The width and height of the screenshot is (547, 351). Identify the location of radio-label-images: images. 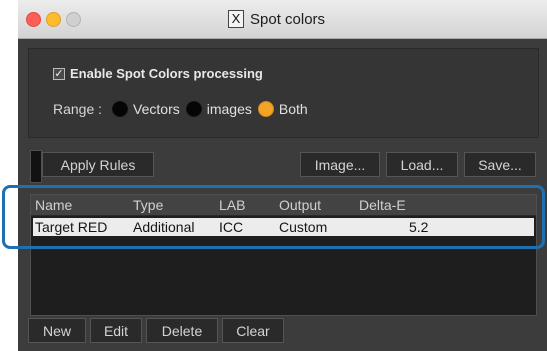
(229, 109).